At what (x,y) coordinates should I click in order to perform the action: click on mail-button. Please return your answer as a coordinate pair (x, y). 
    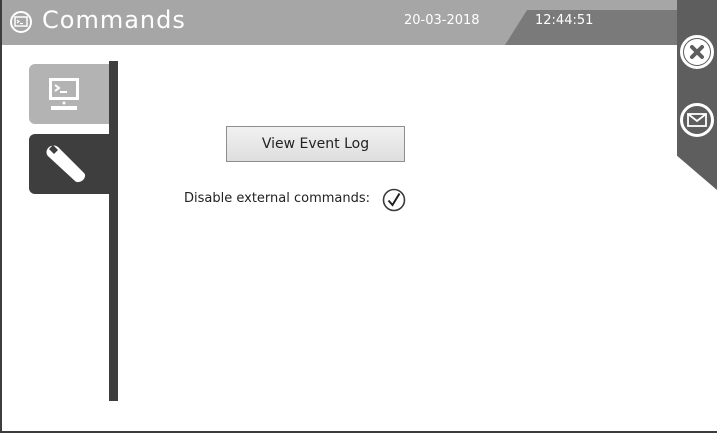
    Looking at the image, I should click on (697, 120).